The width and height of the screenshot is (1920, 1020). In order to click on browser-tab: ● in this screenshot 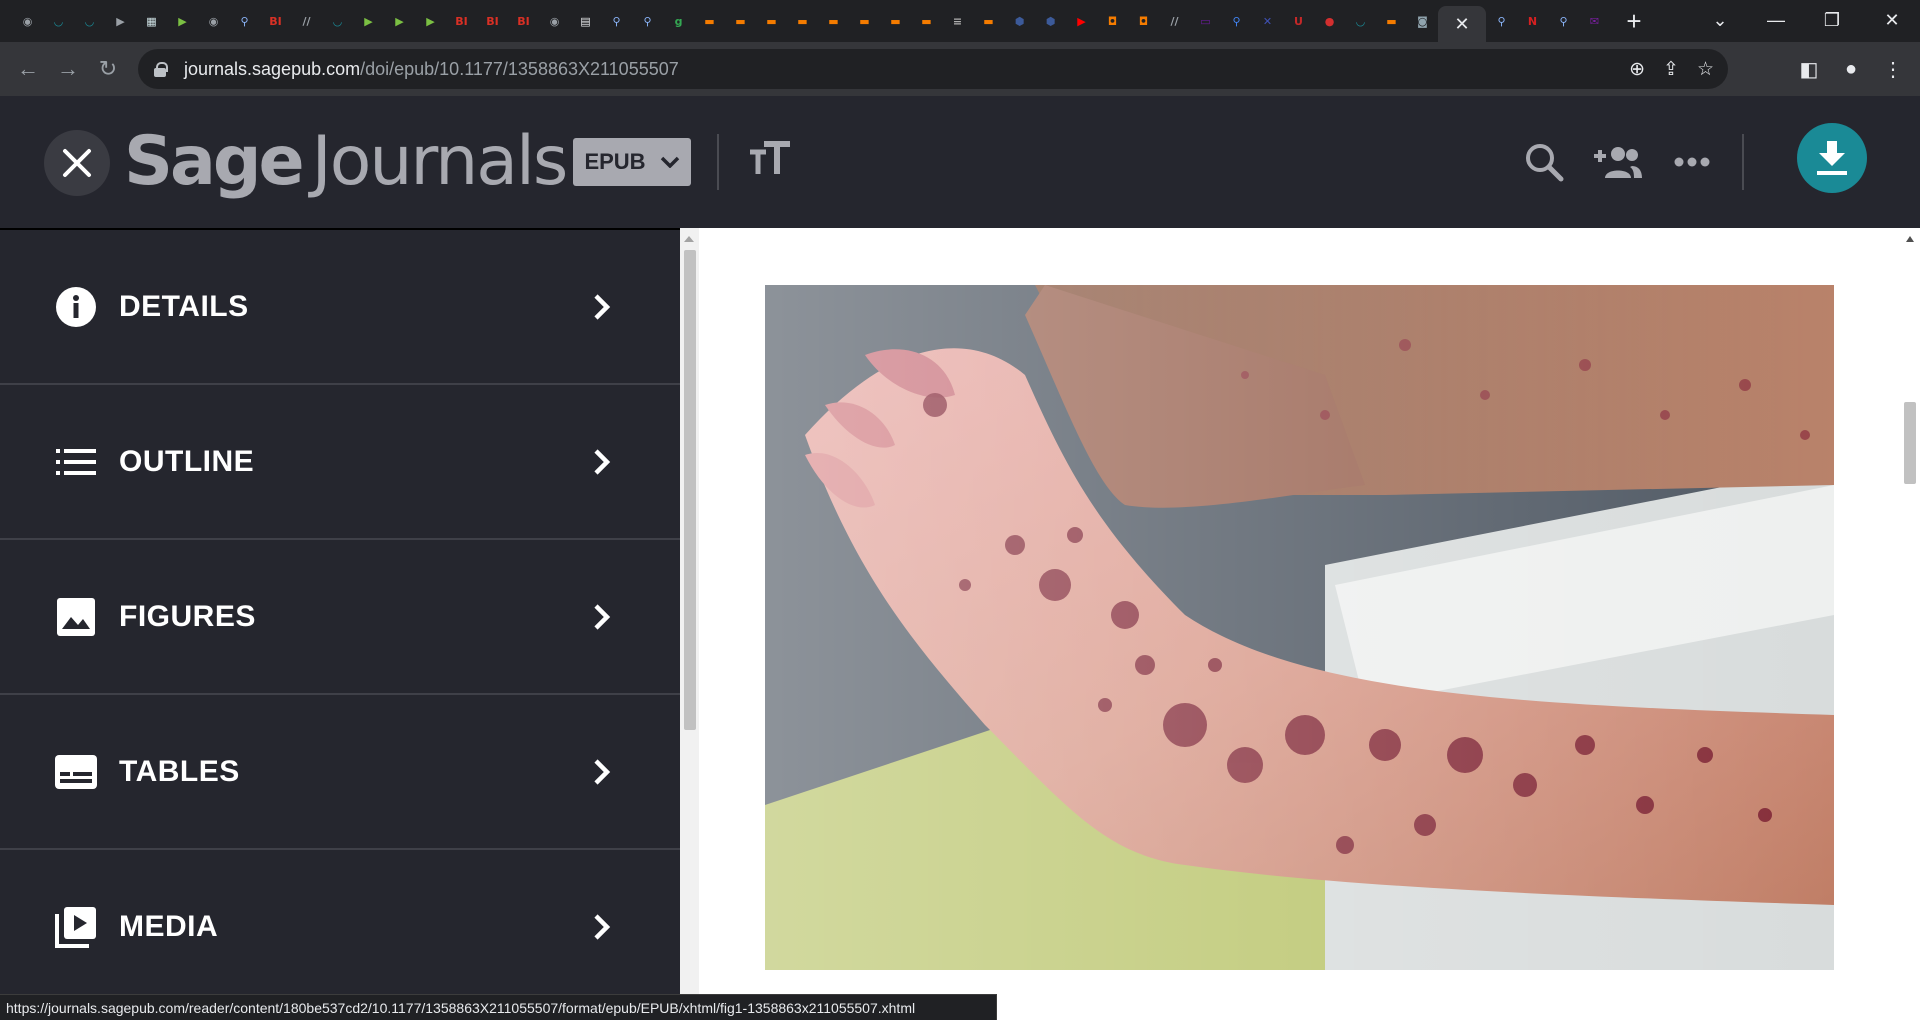, I will do `click(1329, 21)`.